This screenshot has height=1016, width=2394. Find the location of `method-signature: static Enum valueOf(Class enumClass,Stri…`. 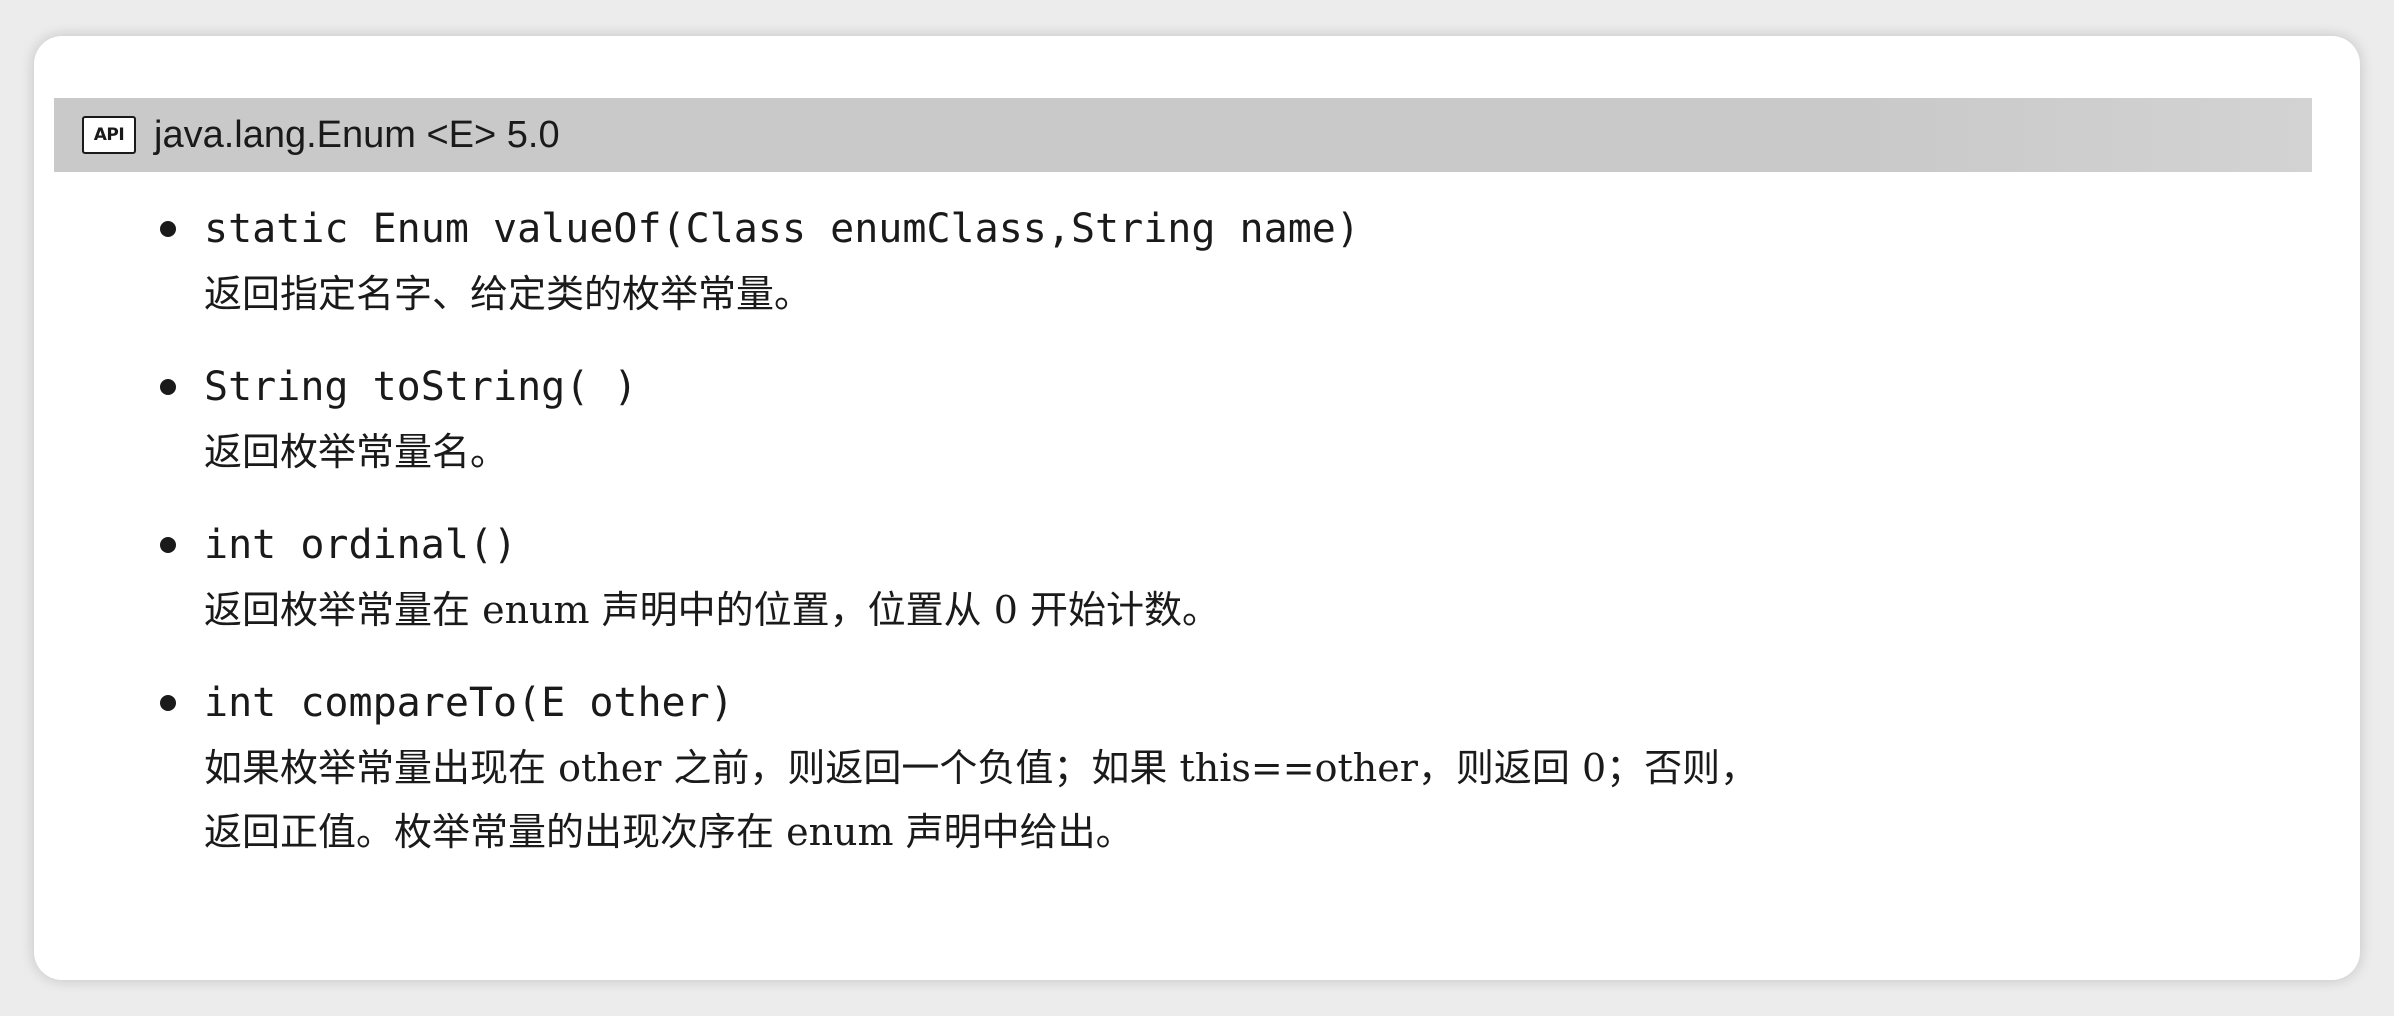

method-signature: static Enum valueOf(Class enumClass,Stri… is located at coordinates (1240, 229).